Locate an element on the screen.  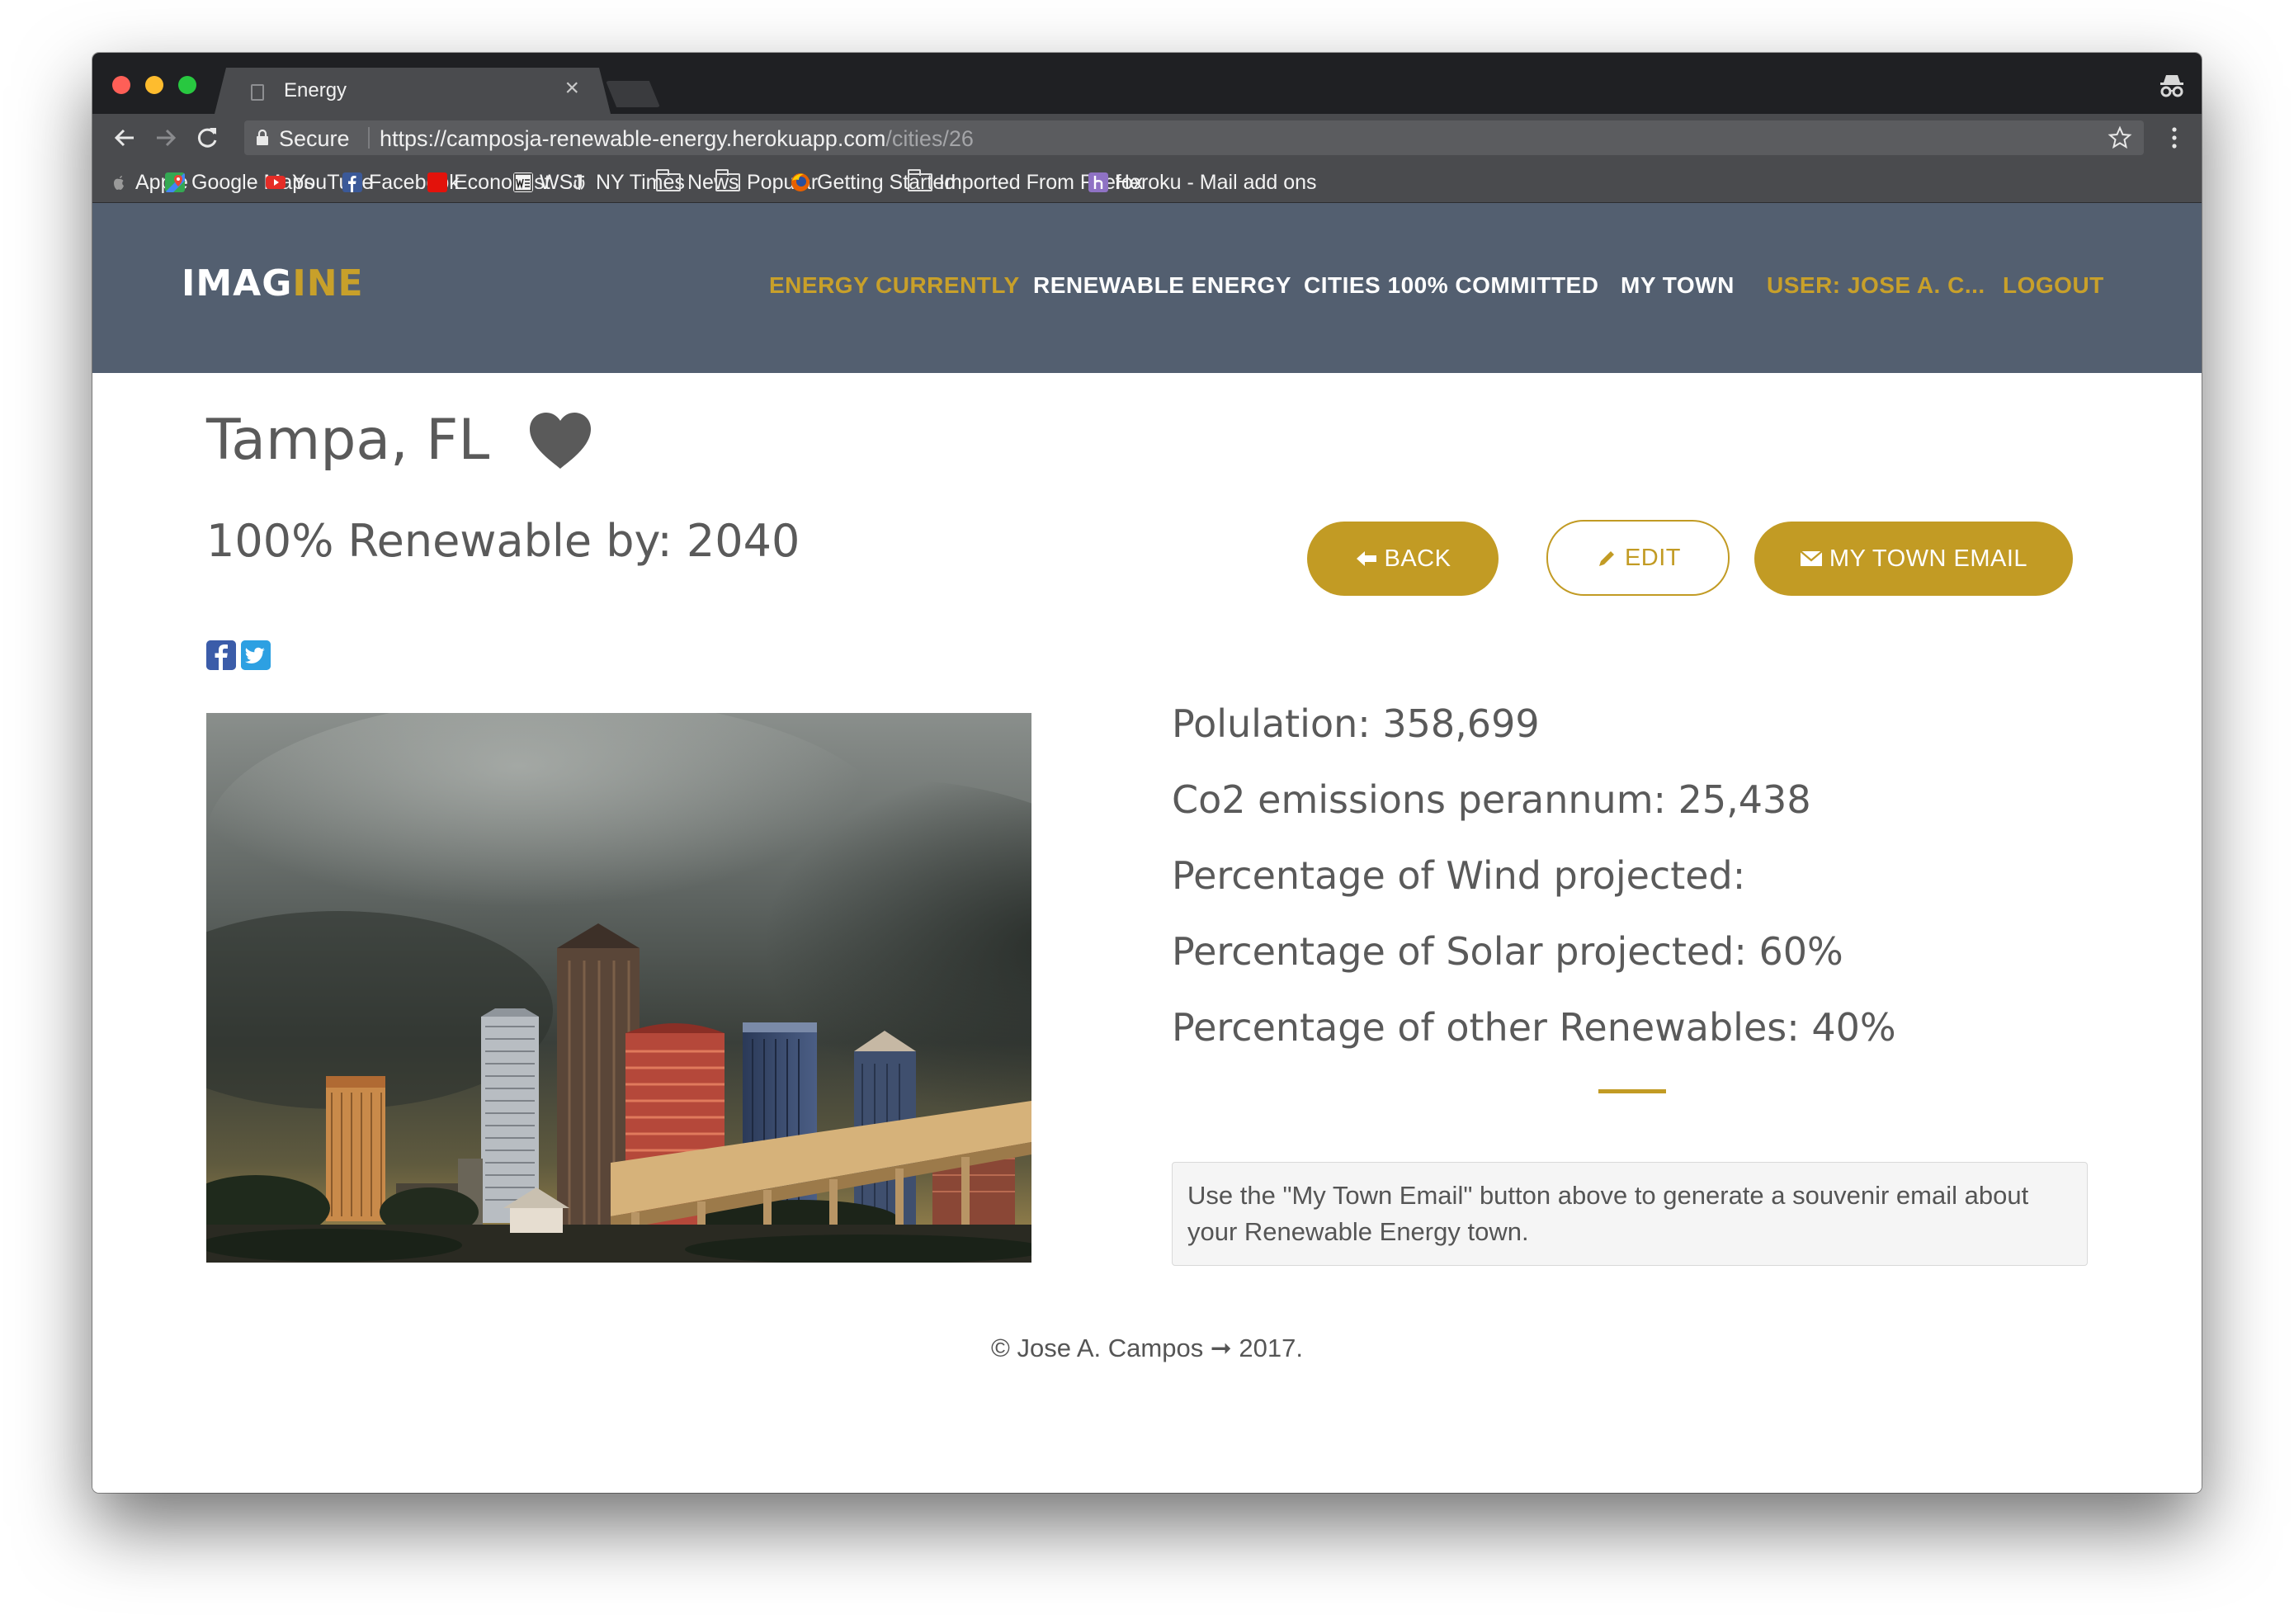
youtube-icon is located at coordinates (276, 182).